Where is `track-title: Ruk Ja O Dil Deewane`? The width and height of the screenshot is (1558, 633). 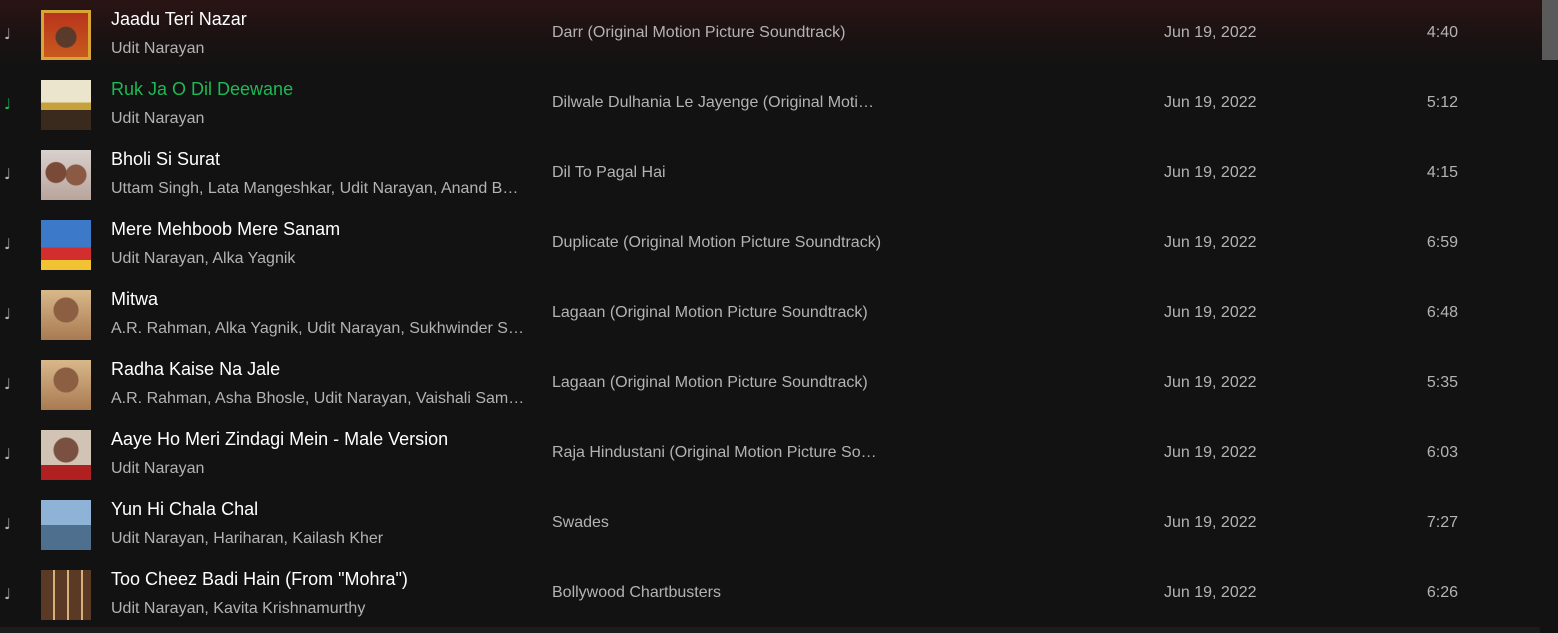
track-title: Ruk Ja O Dil Deewane is located at coordinates (202, 89).